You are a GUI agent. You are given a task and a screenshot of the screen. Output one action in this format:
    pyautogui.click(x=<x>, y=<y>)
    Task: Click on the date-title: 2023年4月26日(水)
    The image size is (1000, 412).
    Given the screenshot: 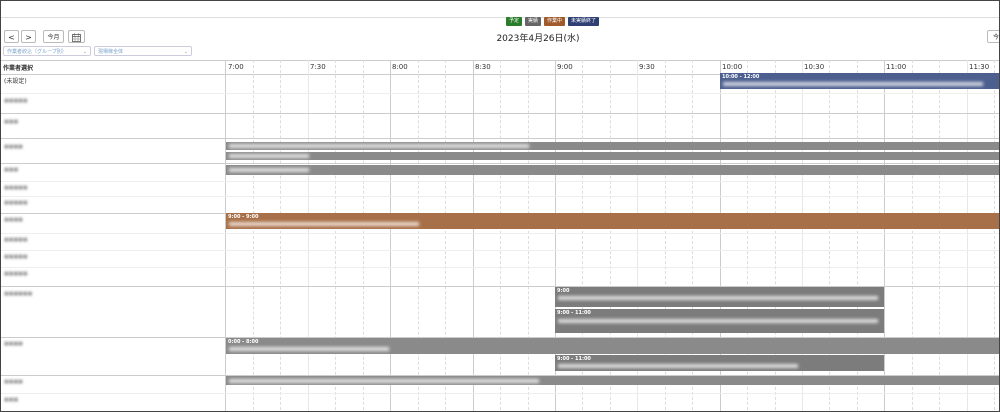 What is the action you would take?
    pyautogui.click(x=538, y=39)
    